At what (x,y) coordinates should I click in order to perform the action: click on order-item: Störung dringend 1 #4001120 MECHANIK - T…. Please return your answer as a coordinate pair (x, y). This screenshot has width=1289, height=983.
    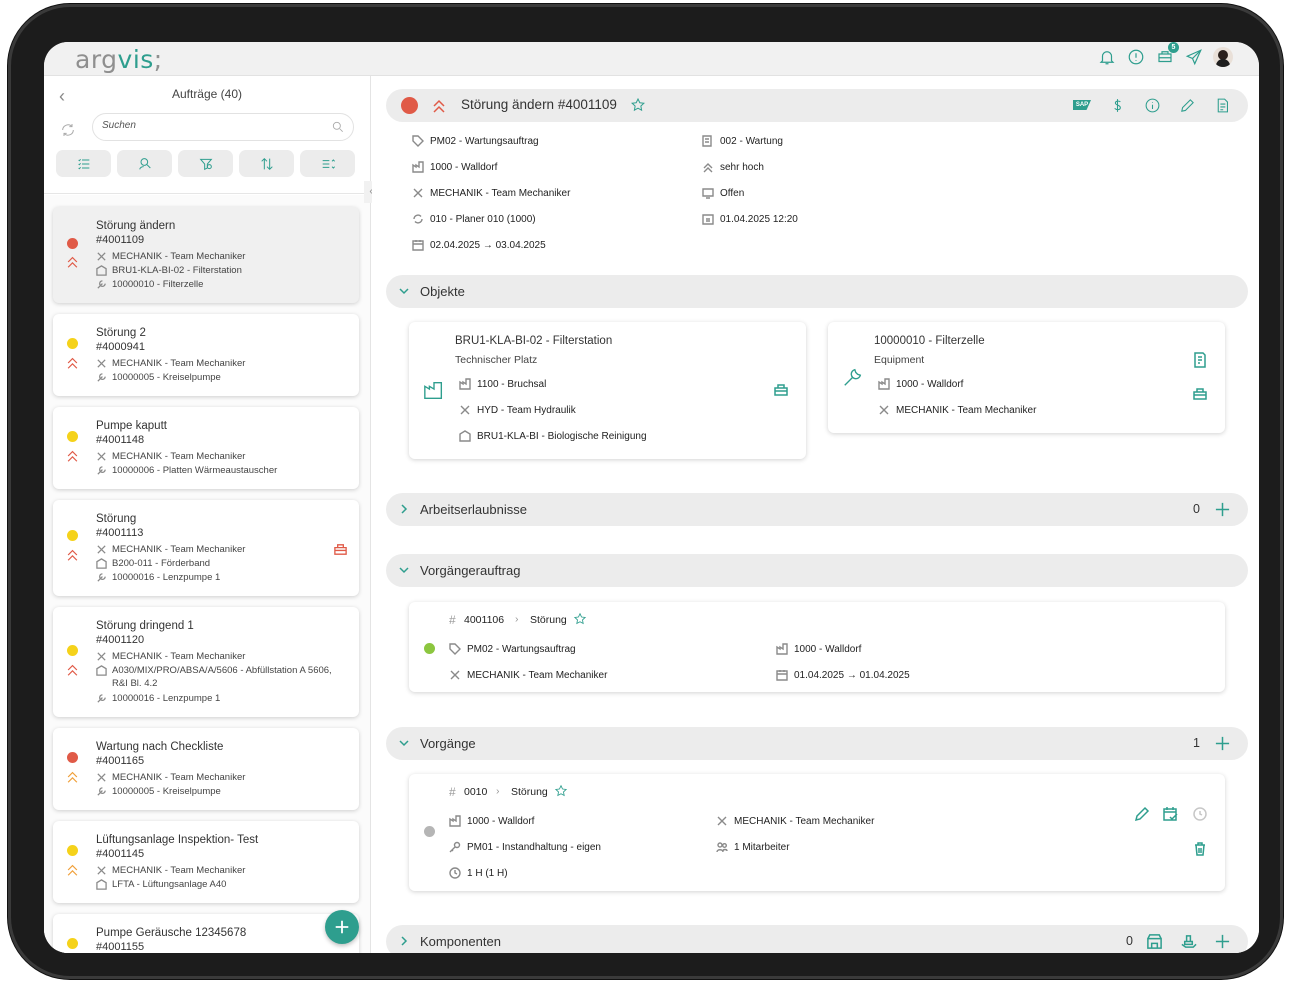
    Looking at the image, I should click on (206, 662).